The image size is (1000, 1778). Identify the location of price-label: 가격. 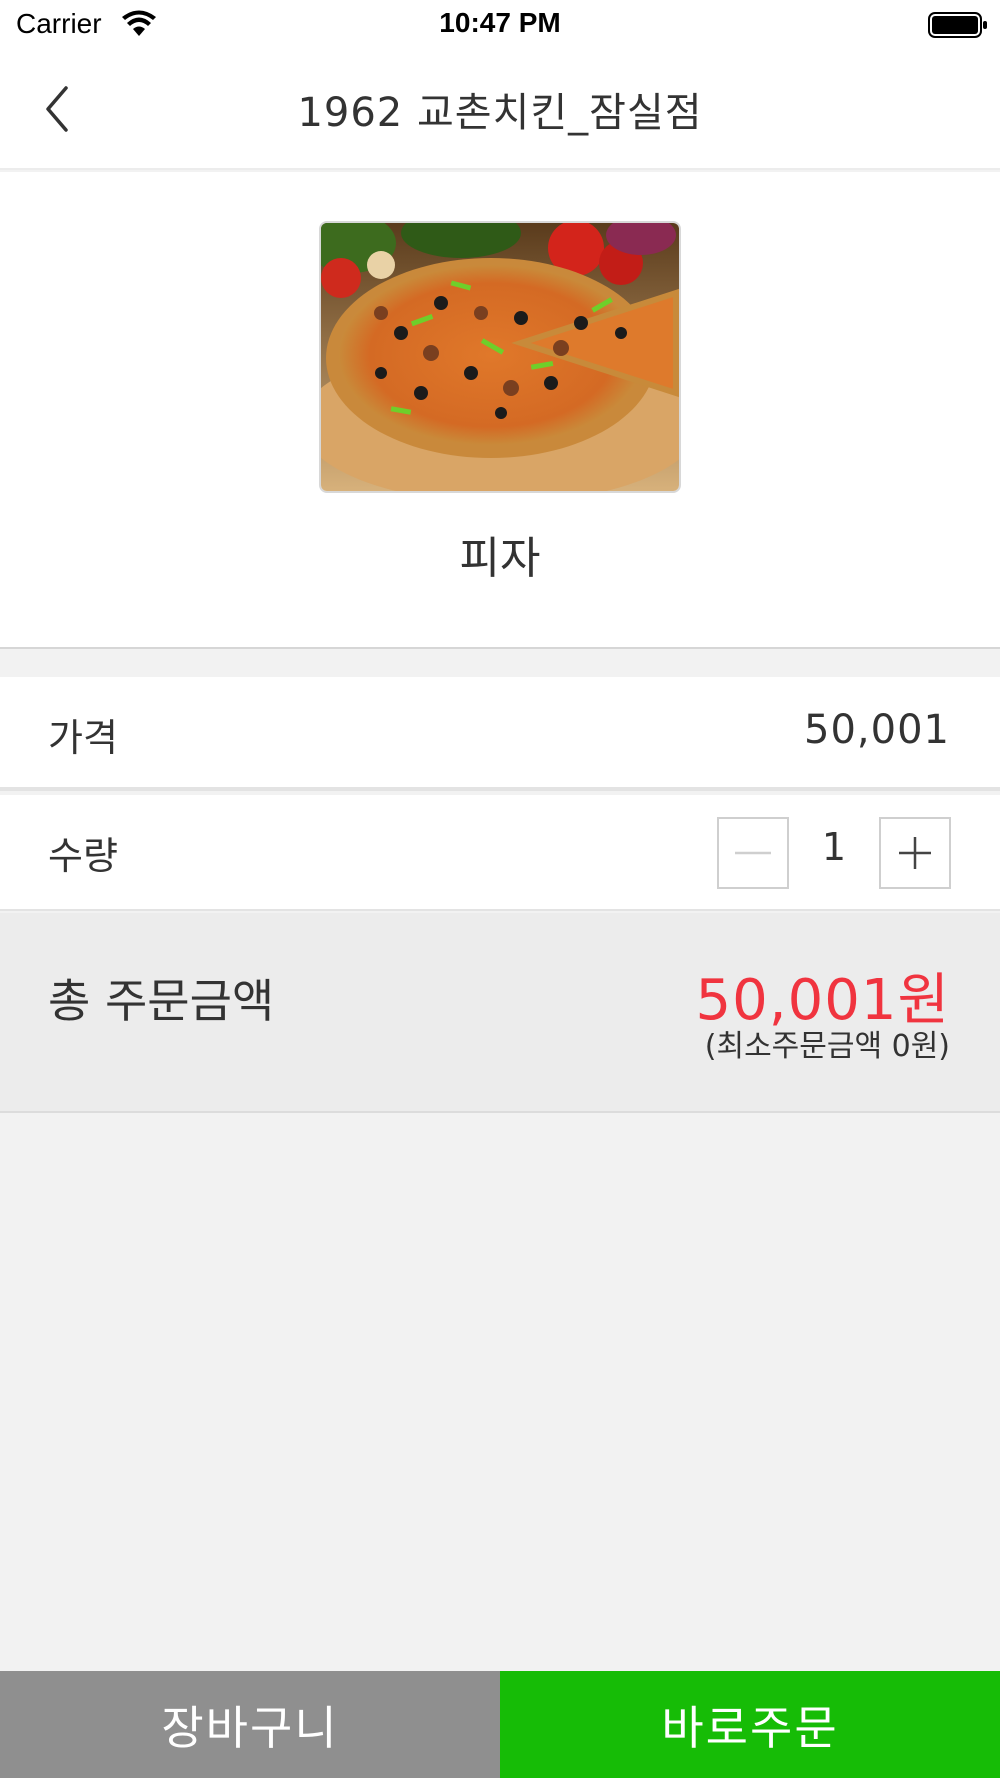
(83, 738).